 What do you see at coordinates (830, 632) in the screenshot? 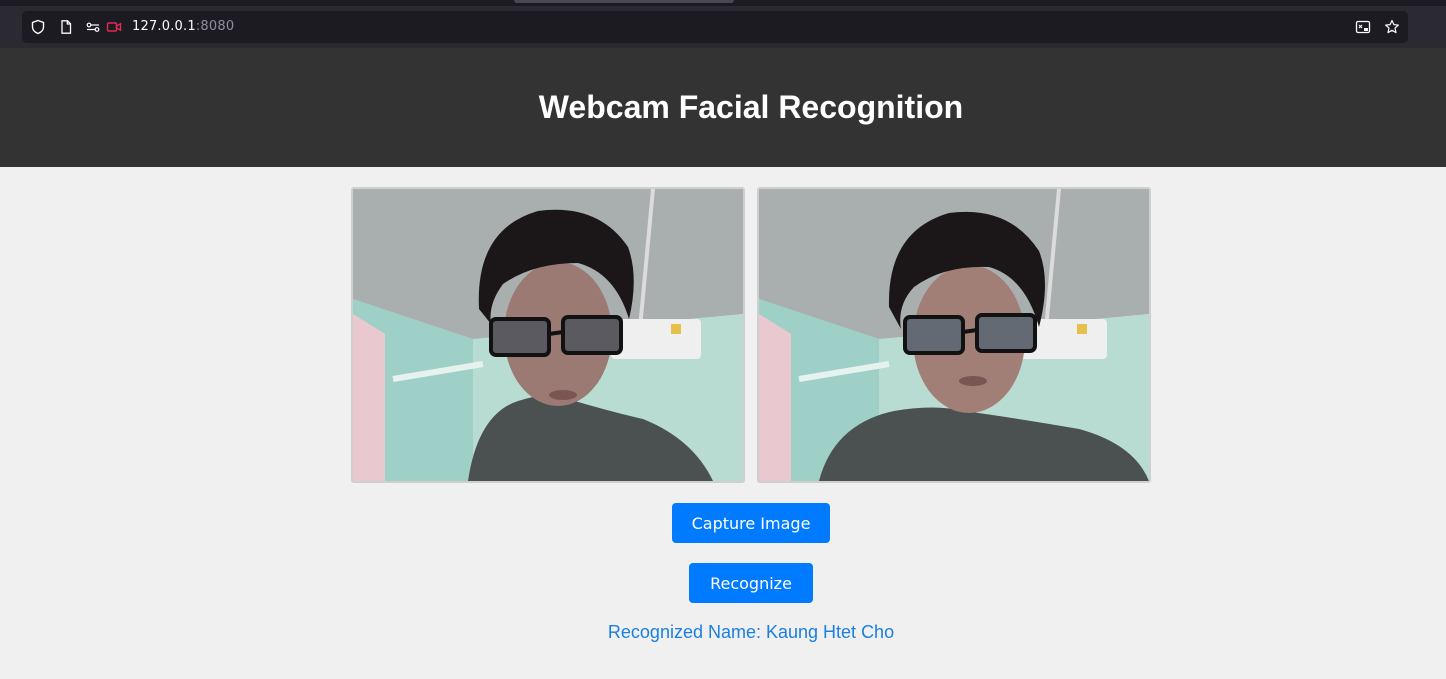
I see `recognized-name: Kaung Htet Cho` at bounding box center [830, 632].